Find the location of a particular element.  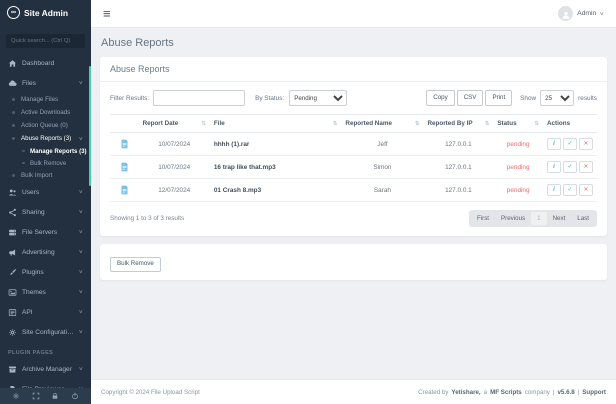

sidebar-item-plugins: Plugins ∨ is located at coordinates (45, 272).